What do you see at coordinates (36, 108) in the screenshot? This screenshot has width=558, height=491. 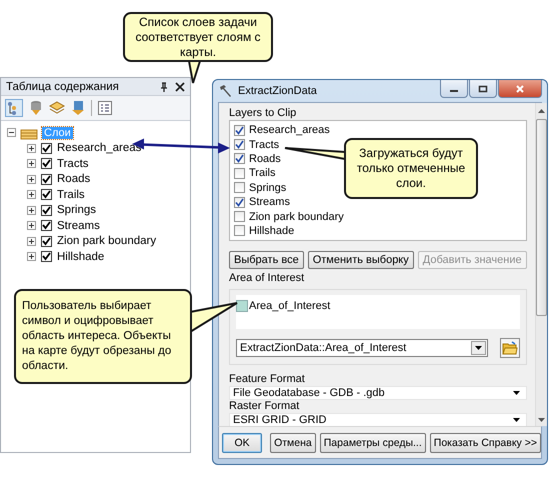 I see `database-icon` at bounding box center [36, 108].